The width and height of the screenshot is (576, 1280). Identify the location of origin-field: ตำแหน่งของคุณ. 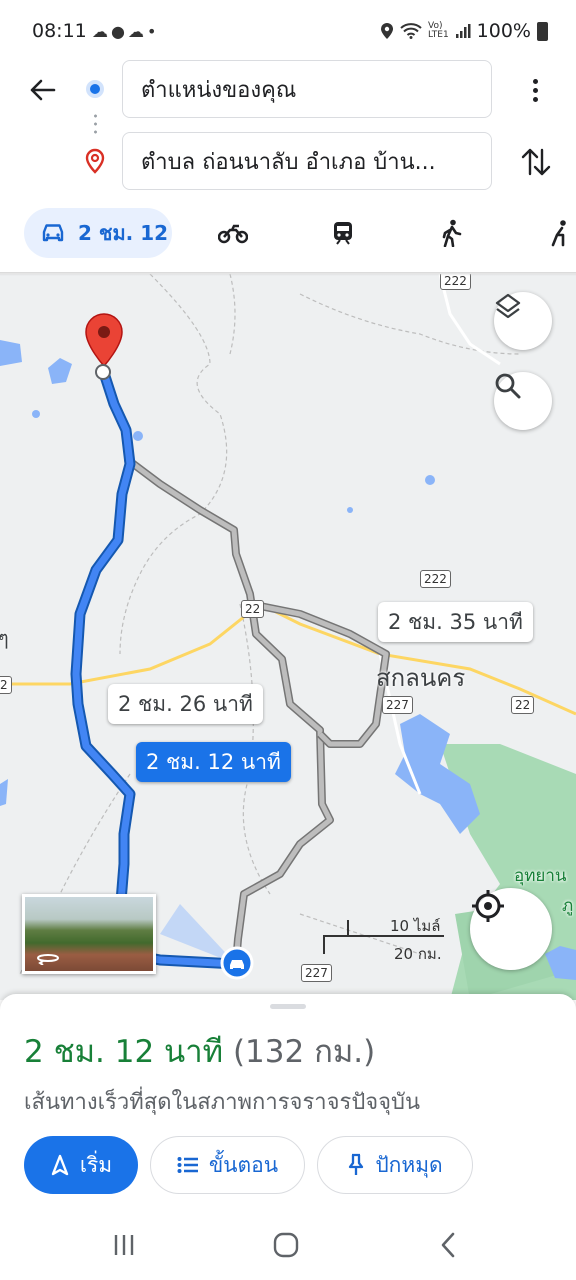
(307, 89).